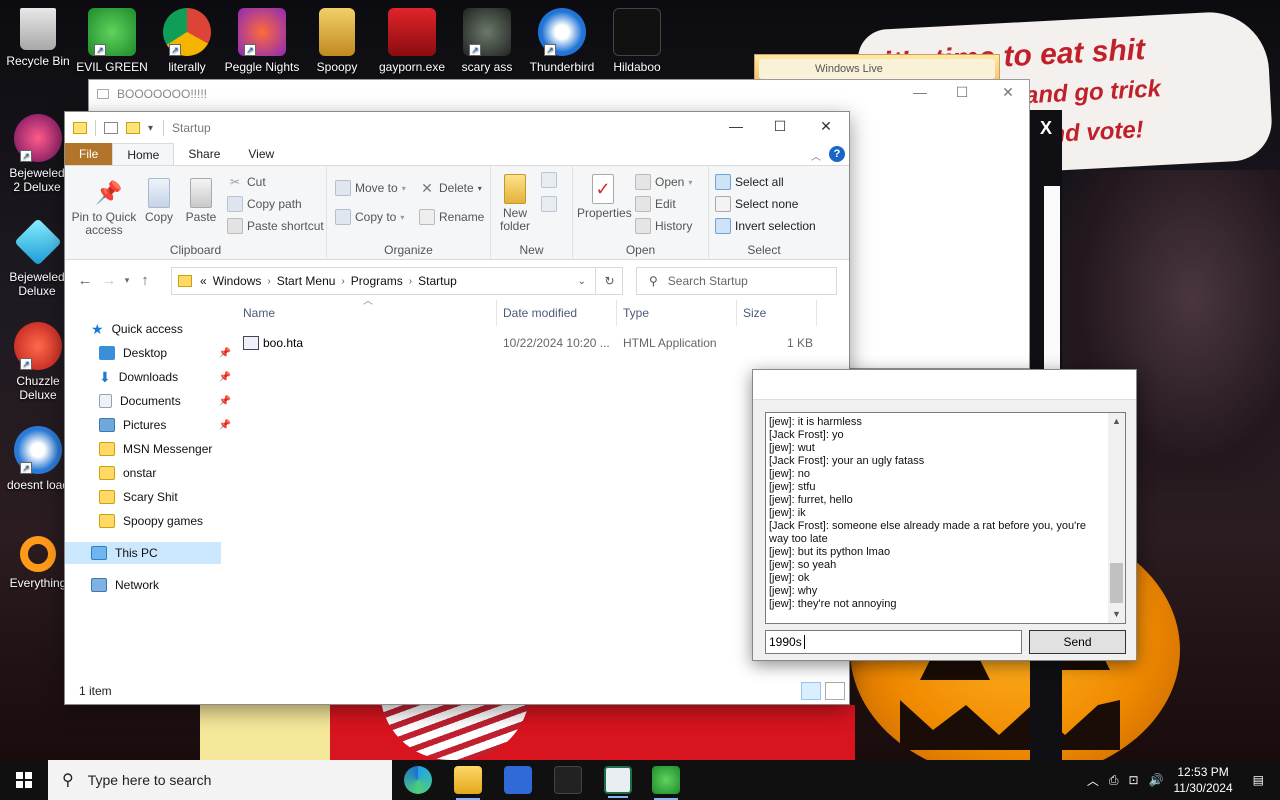 The image size is (1280, 800). I want to click on tab-share: Share, so click(204, 154).